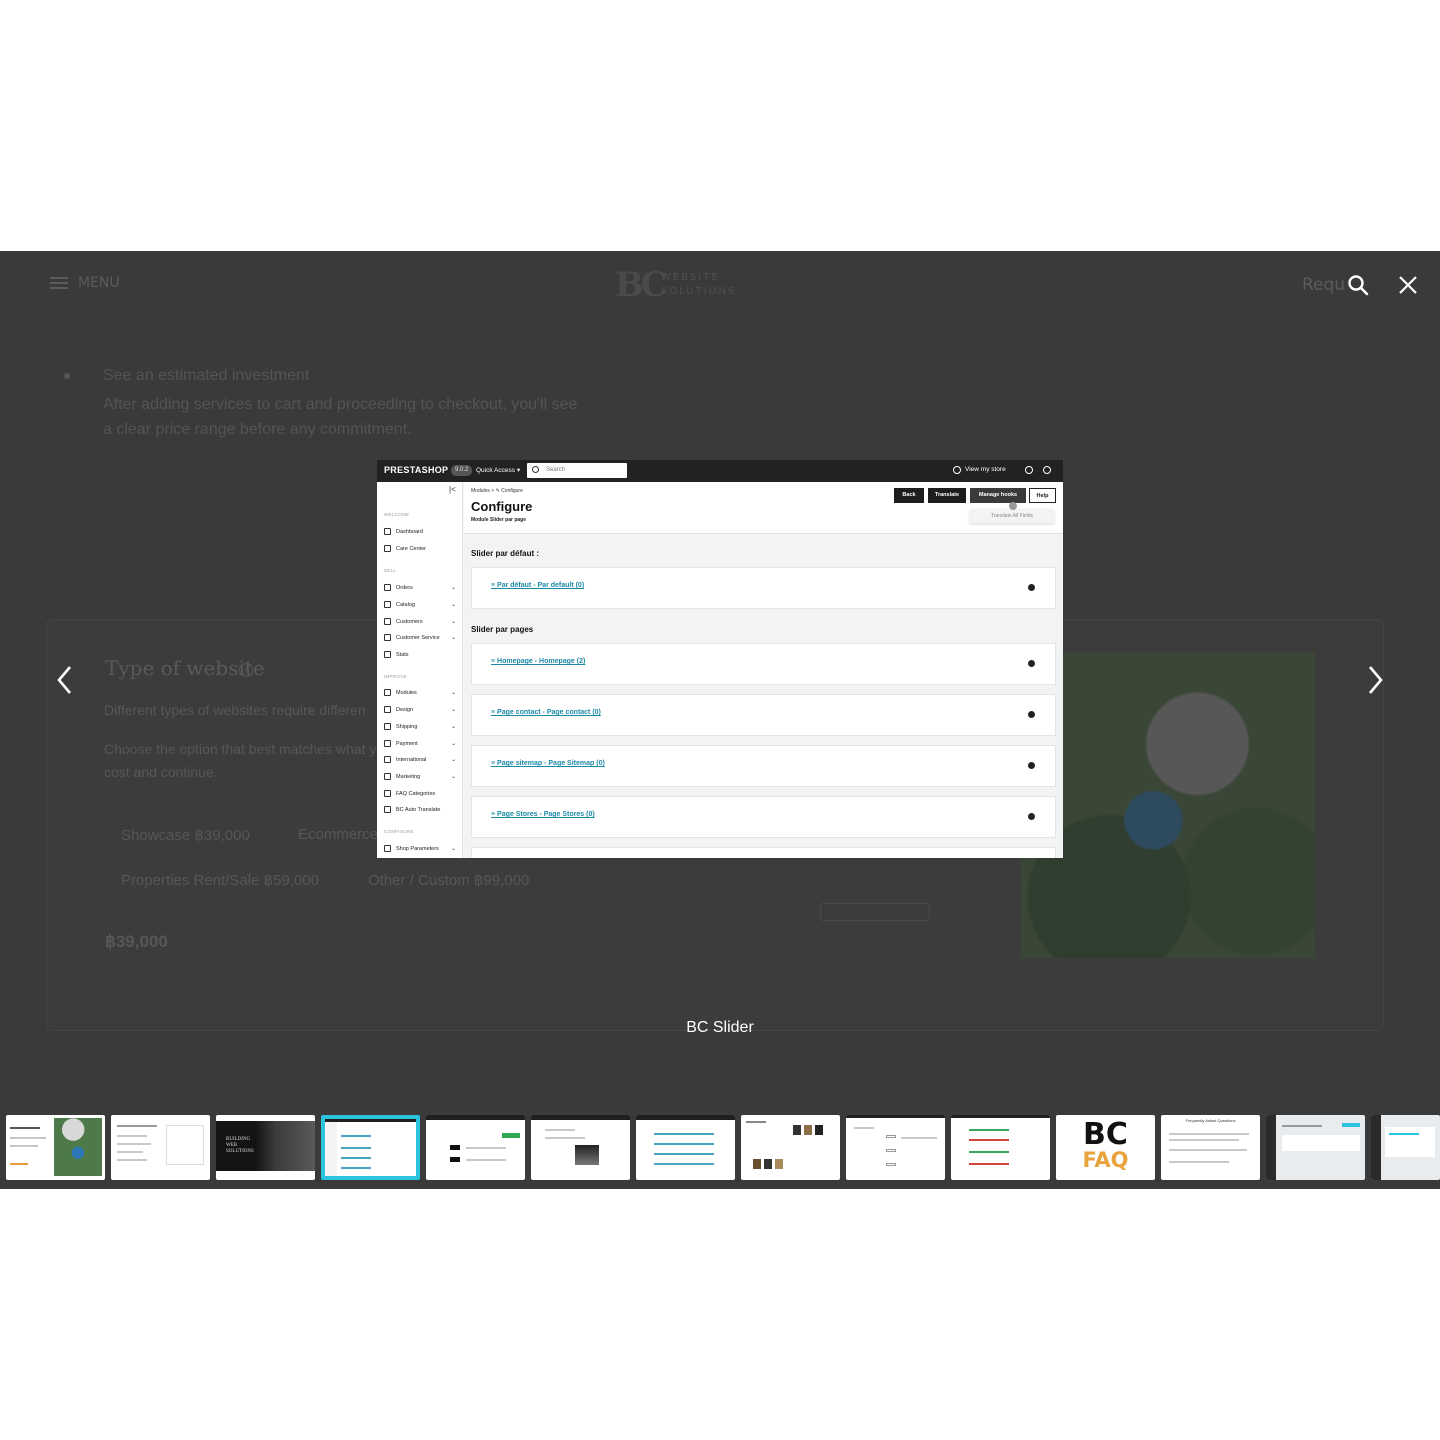 This screenshot has height=1440, width=1440. I want to click on settings-icon, so click(387, 849).